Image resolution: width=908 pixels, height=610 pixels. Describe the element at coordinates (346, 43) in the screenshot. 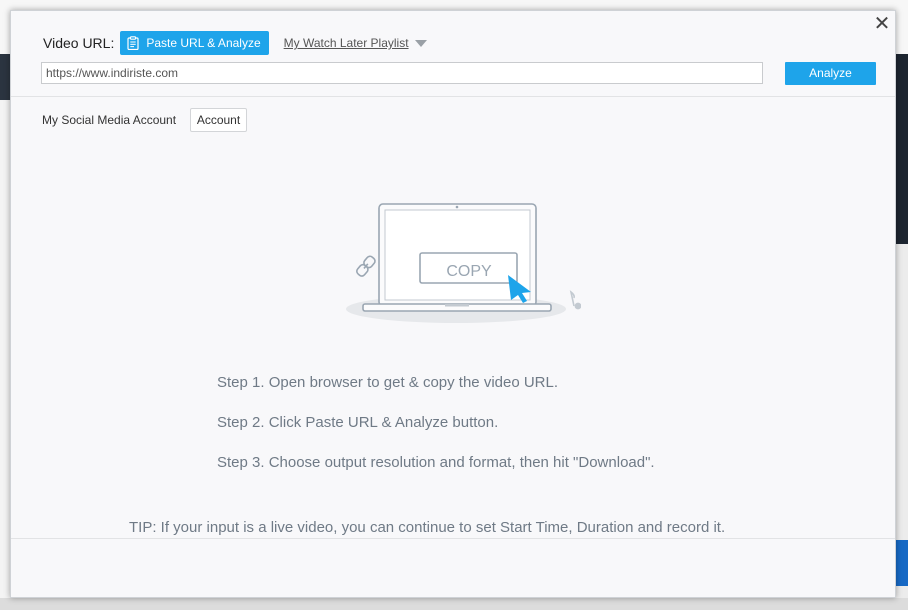

I see `watch-later-playlist-link: My Watch Later Playlist` at that location.